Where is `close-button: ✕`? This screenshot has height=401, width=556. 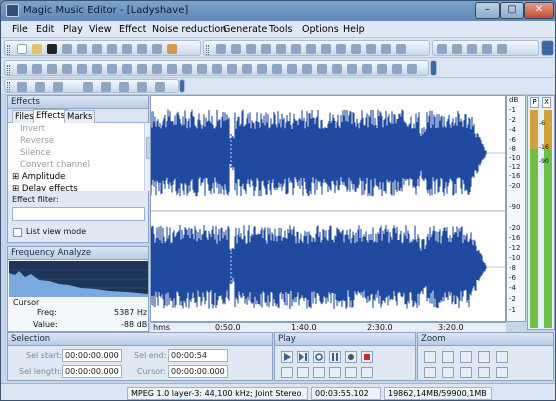 close-button: ✕ is located at coordinates (539, 10).